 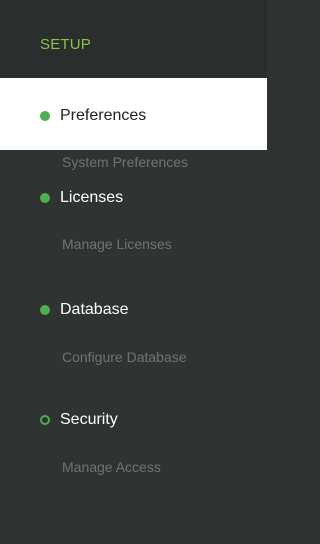 What do you see at coordinates (111, 467) in the screenshot?
I see `sidebar-item-sublabel: Manage Access` at bounding box center [111, 467].